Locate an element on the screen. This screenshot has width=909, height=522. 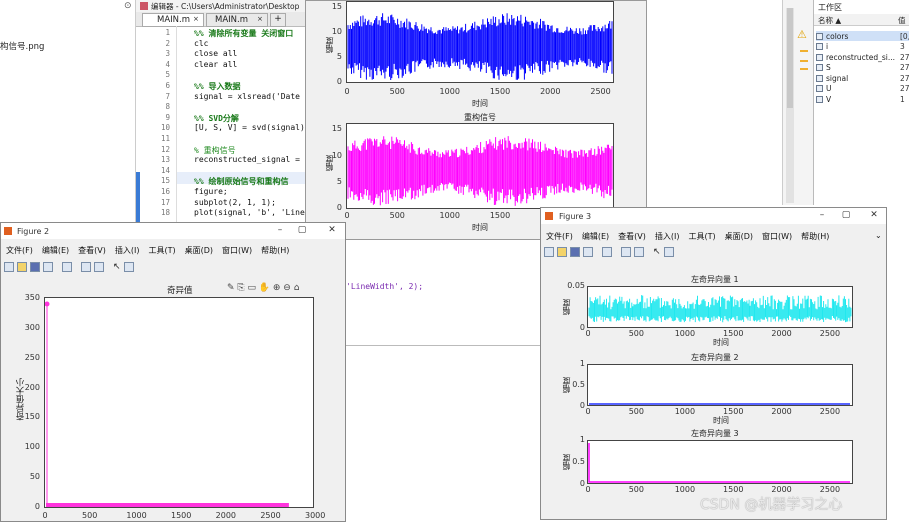
code-line: reconstructed_signal = is located at coordinates (249, 160).